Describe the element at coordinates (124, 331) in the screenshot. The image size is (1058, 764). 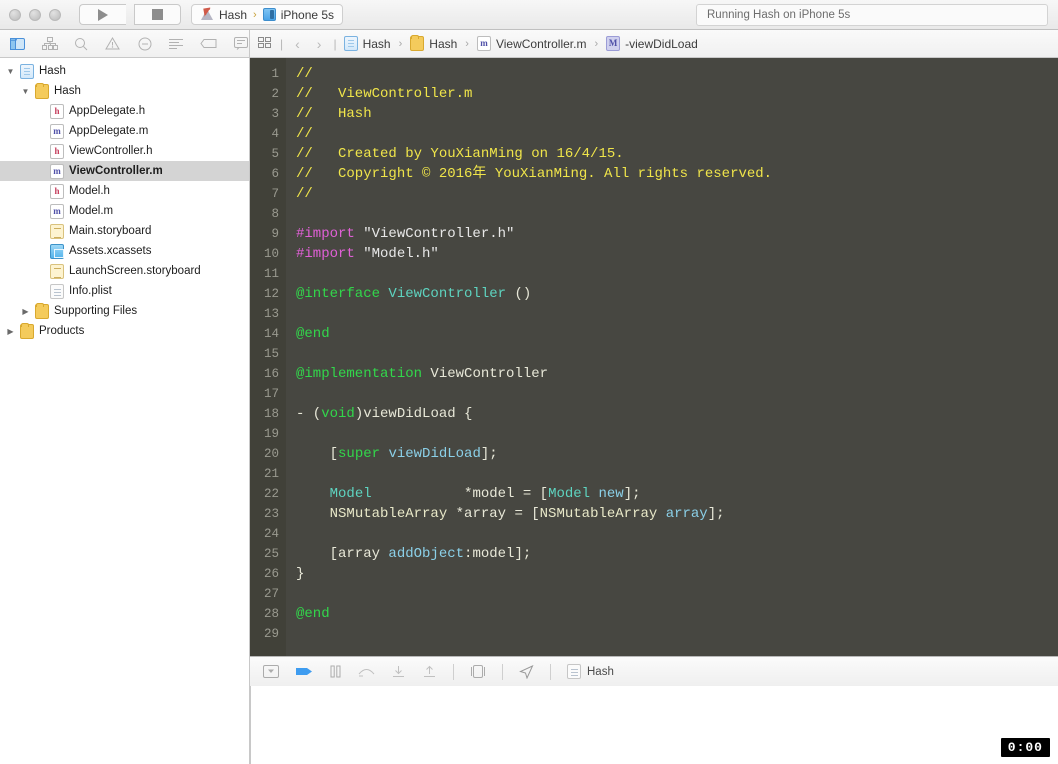
I see `navigator-item-products: Products` at that location.